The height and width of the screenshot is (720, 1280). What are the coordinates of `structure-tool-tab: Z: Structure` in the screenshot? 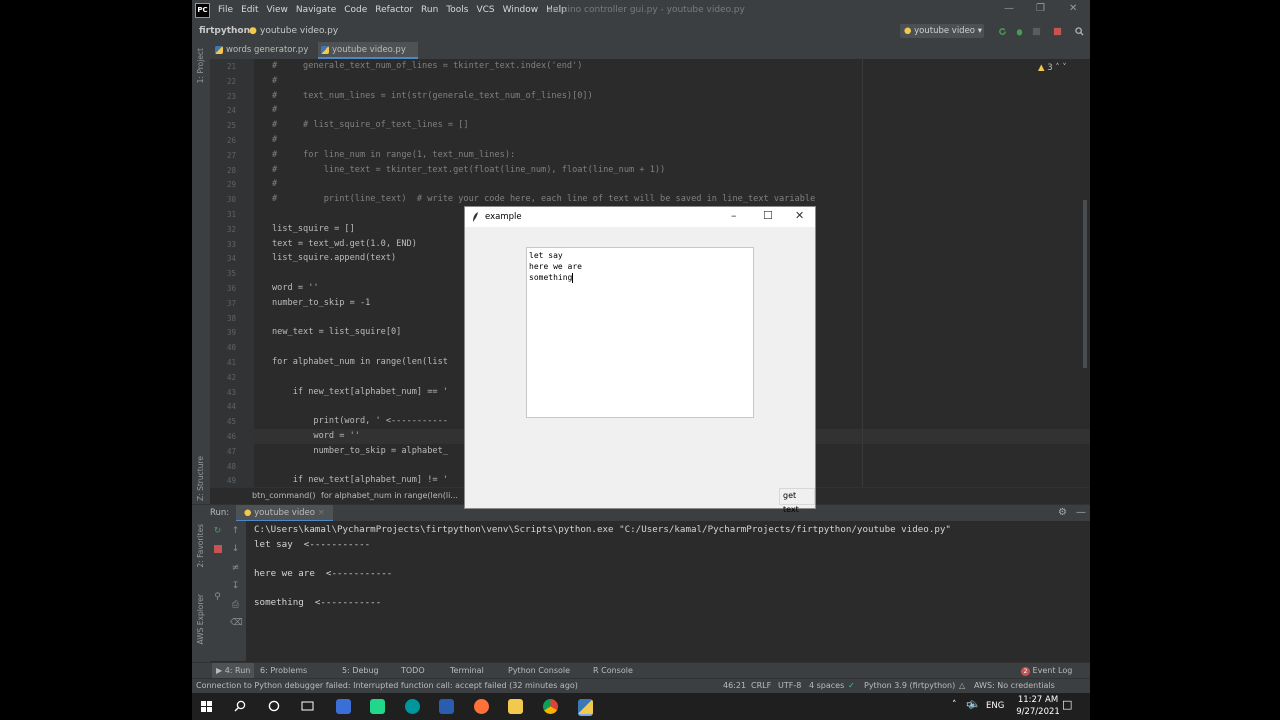 It's located at (200, 478).